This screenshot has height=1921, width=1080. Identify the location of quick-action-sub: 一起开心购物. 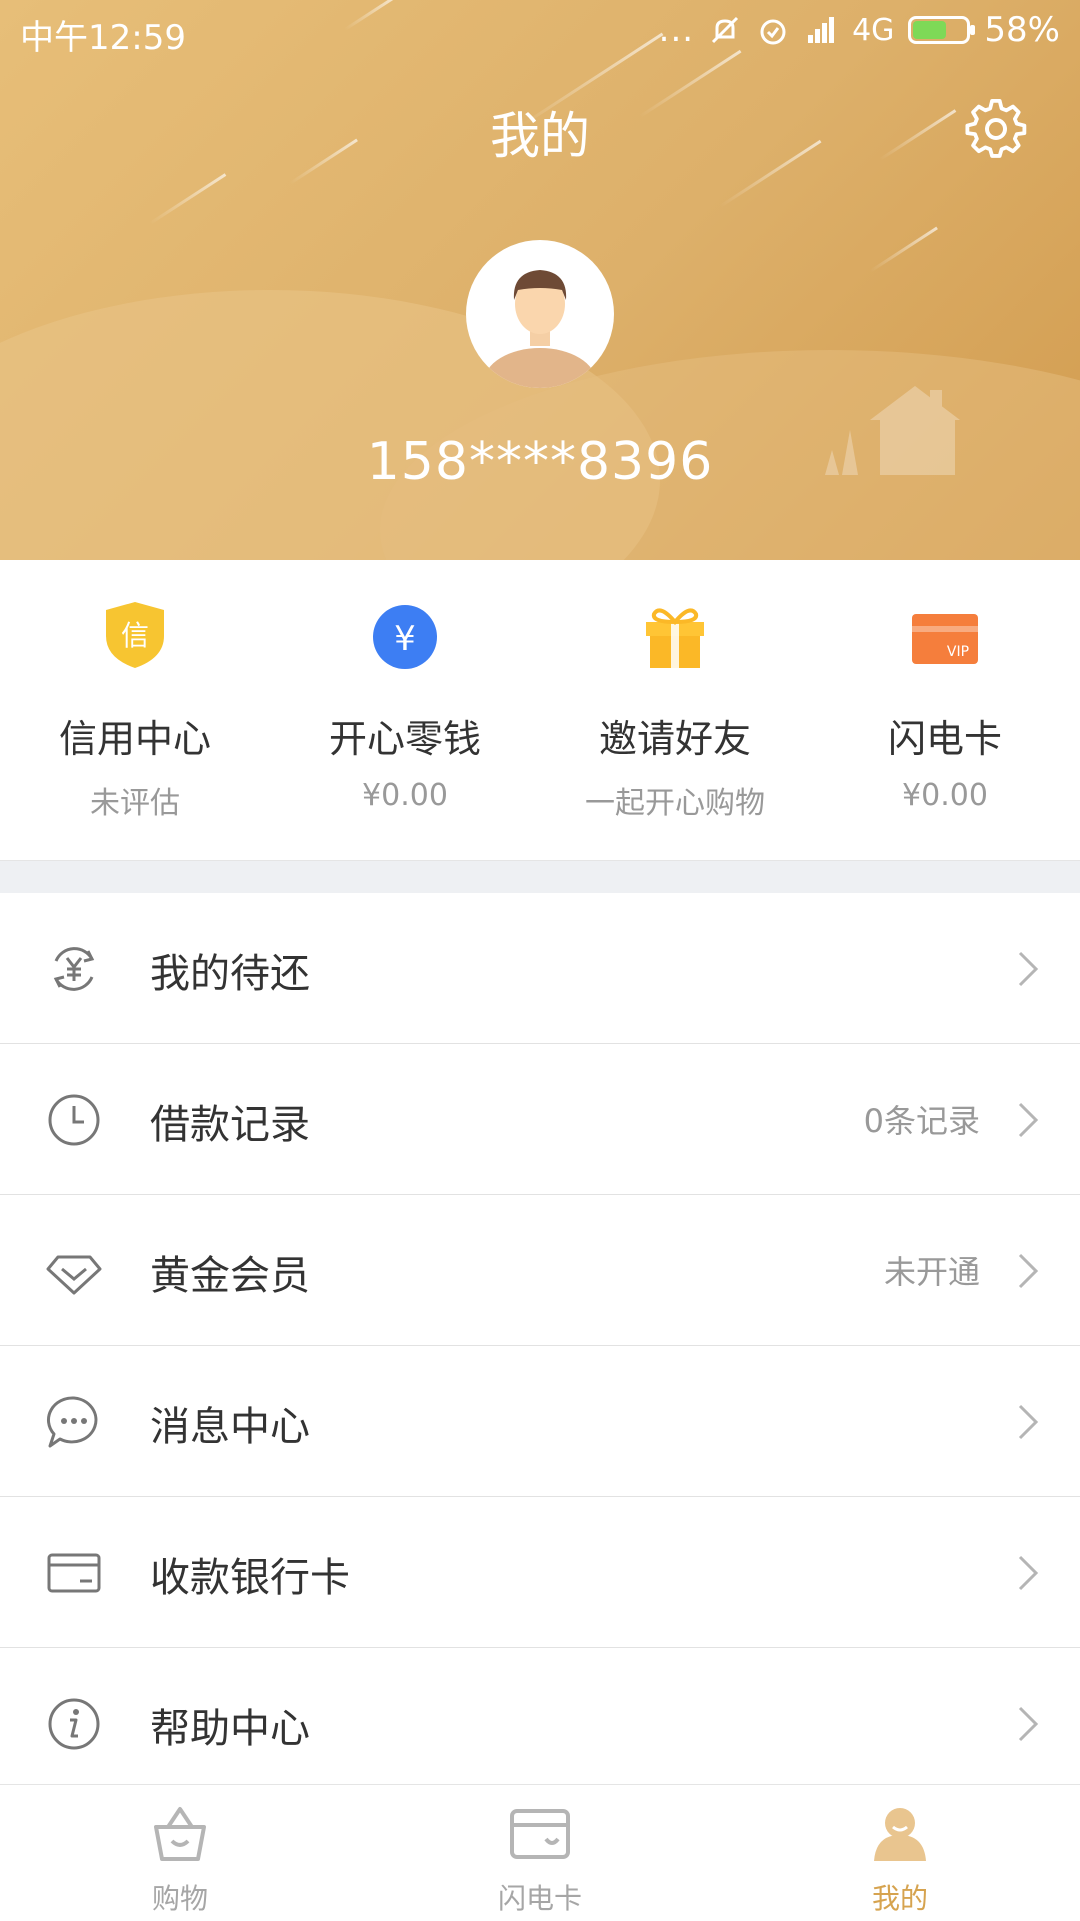
(675, 803).